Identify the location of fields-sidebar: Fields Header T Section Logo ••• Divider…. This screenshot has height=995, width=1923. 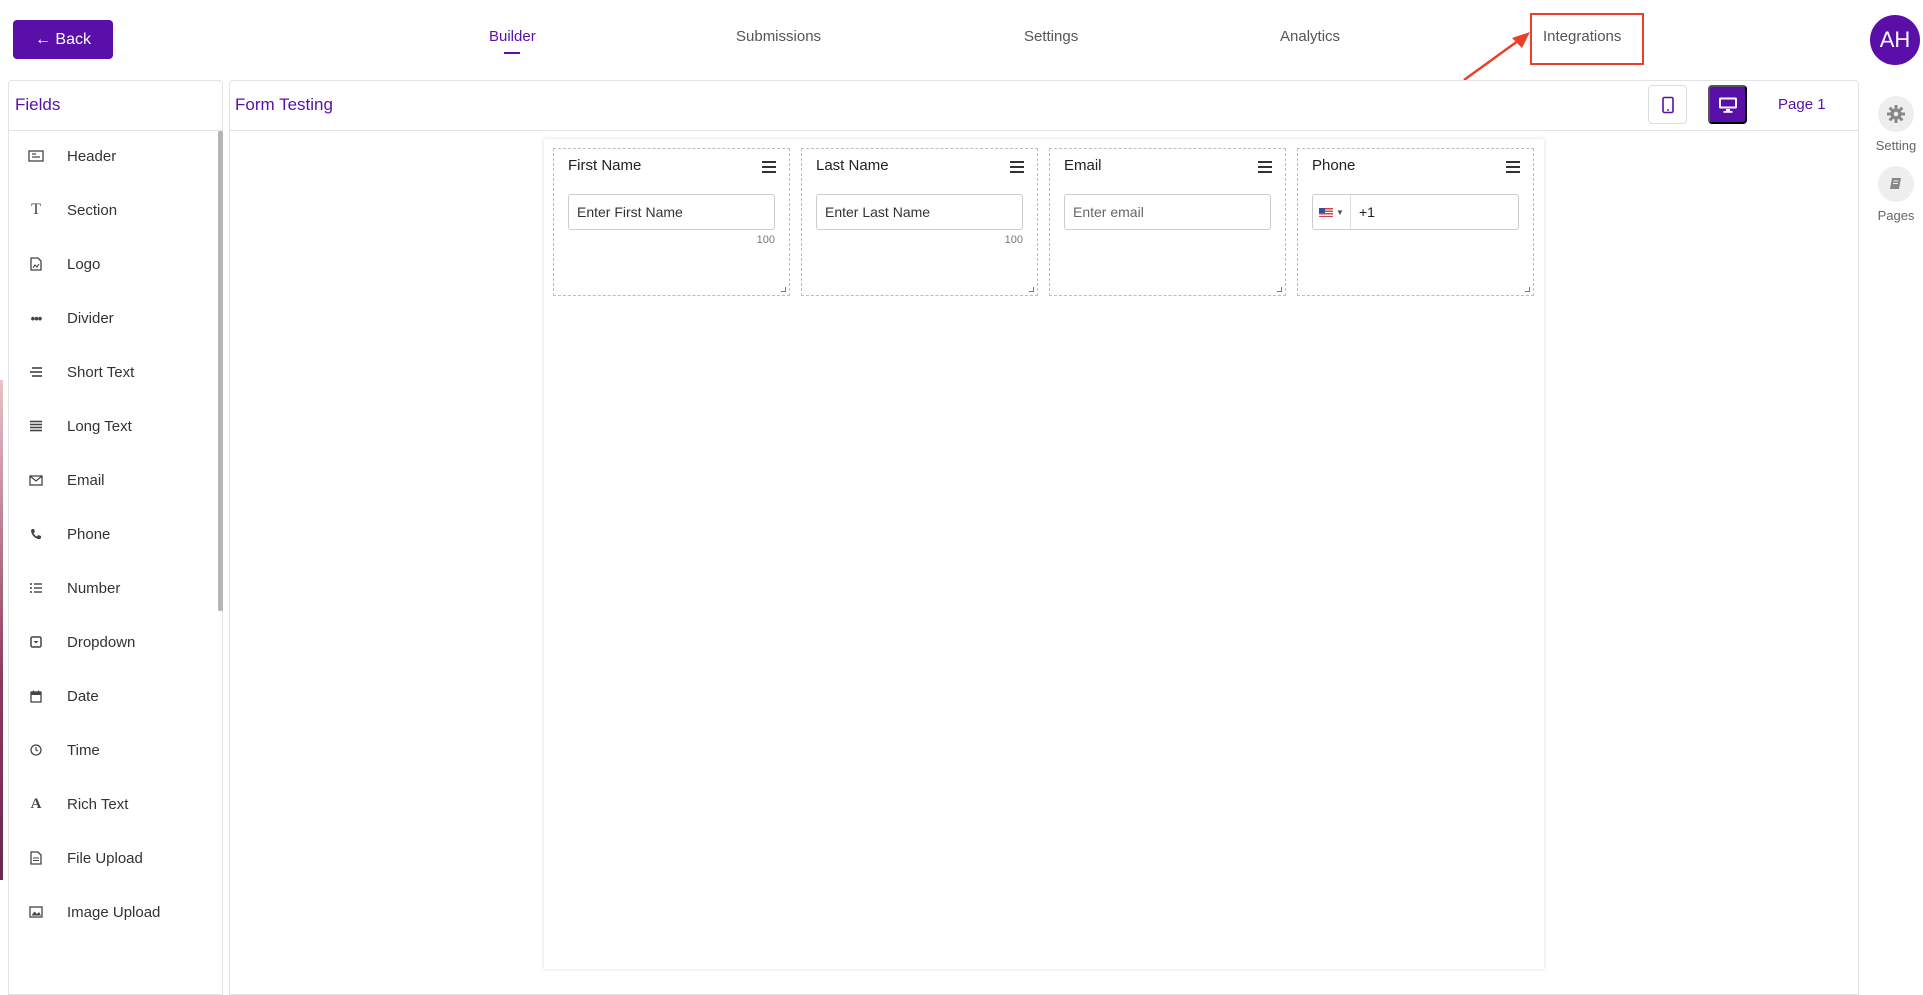
(115, 537).